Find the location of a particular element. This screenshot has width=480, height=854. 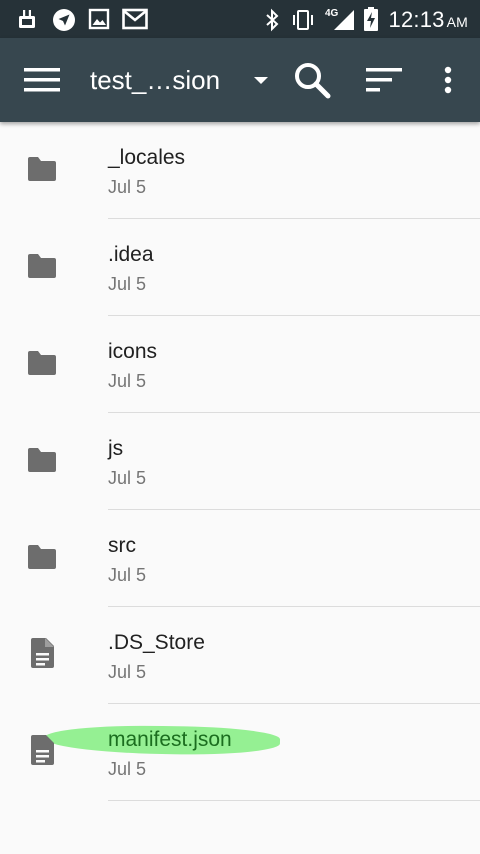

list-item: .idea Jul 5 is located at coordinates (240, 267).